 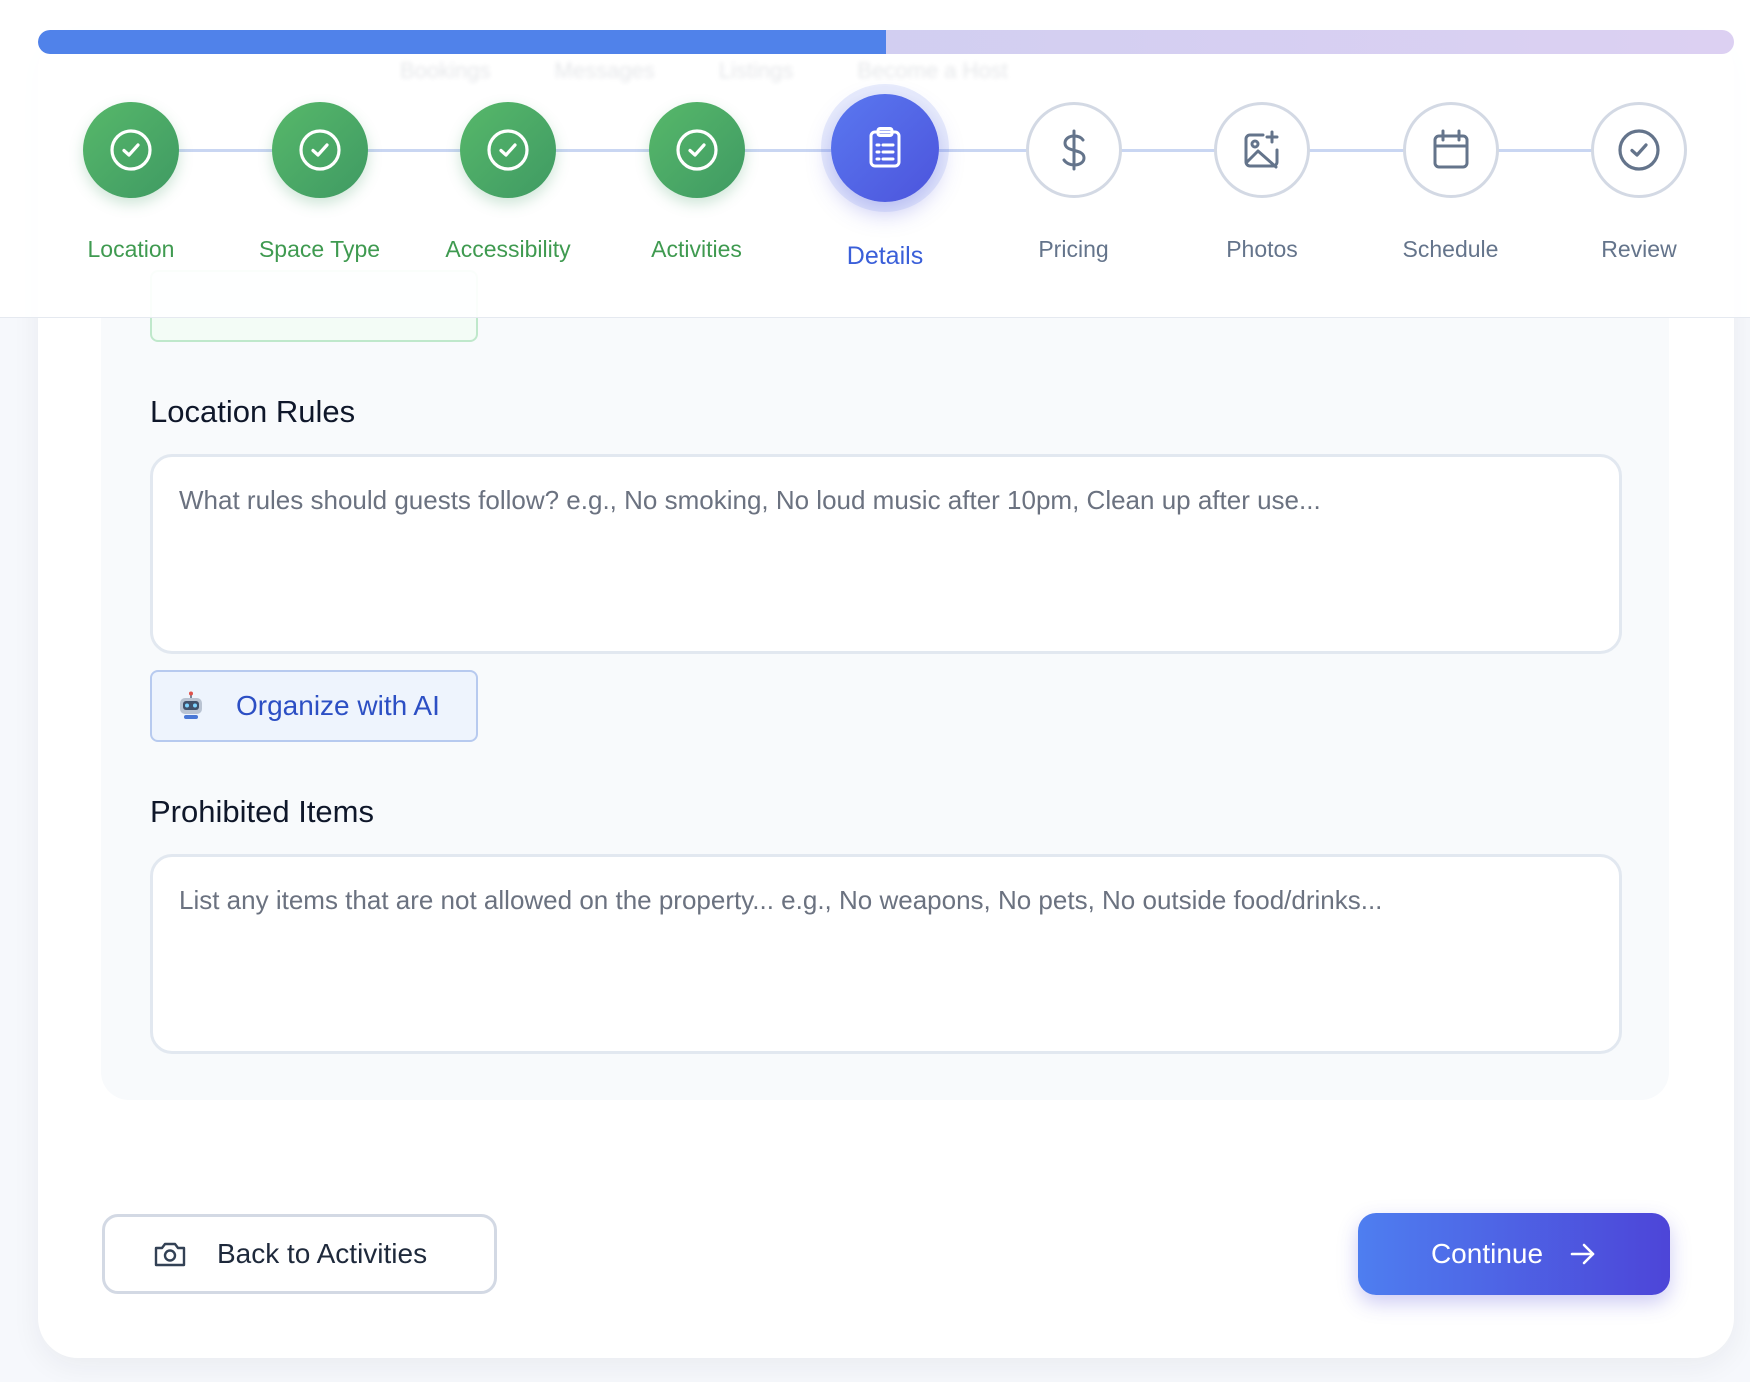 What do you see at coordinates (1450, 249) in the screenshot?
I see `step-label: Schedule` at bounding box center [1450, 249].